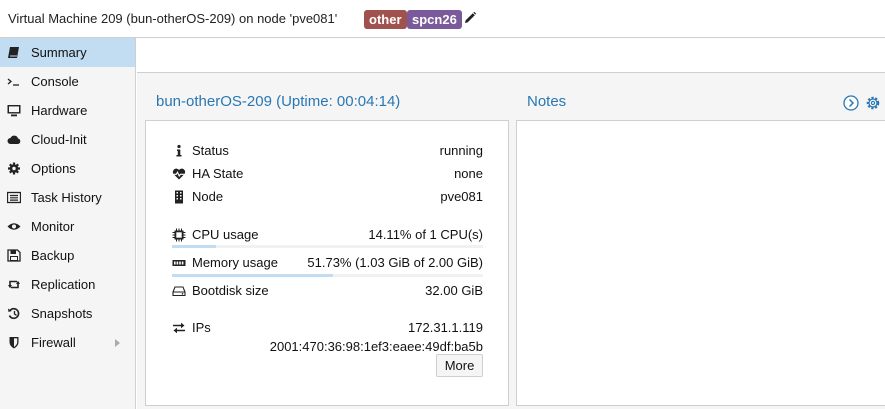  What do you see at coordinates (327, 291) in the screenshot?
I see `bootdisk-row: Bootdisk size 32.00 GiB` at bounding box center [327, 291].